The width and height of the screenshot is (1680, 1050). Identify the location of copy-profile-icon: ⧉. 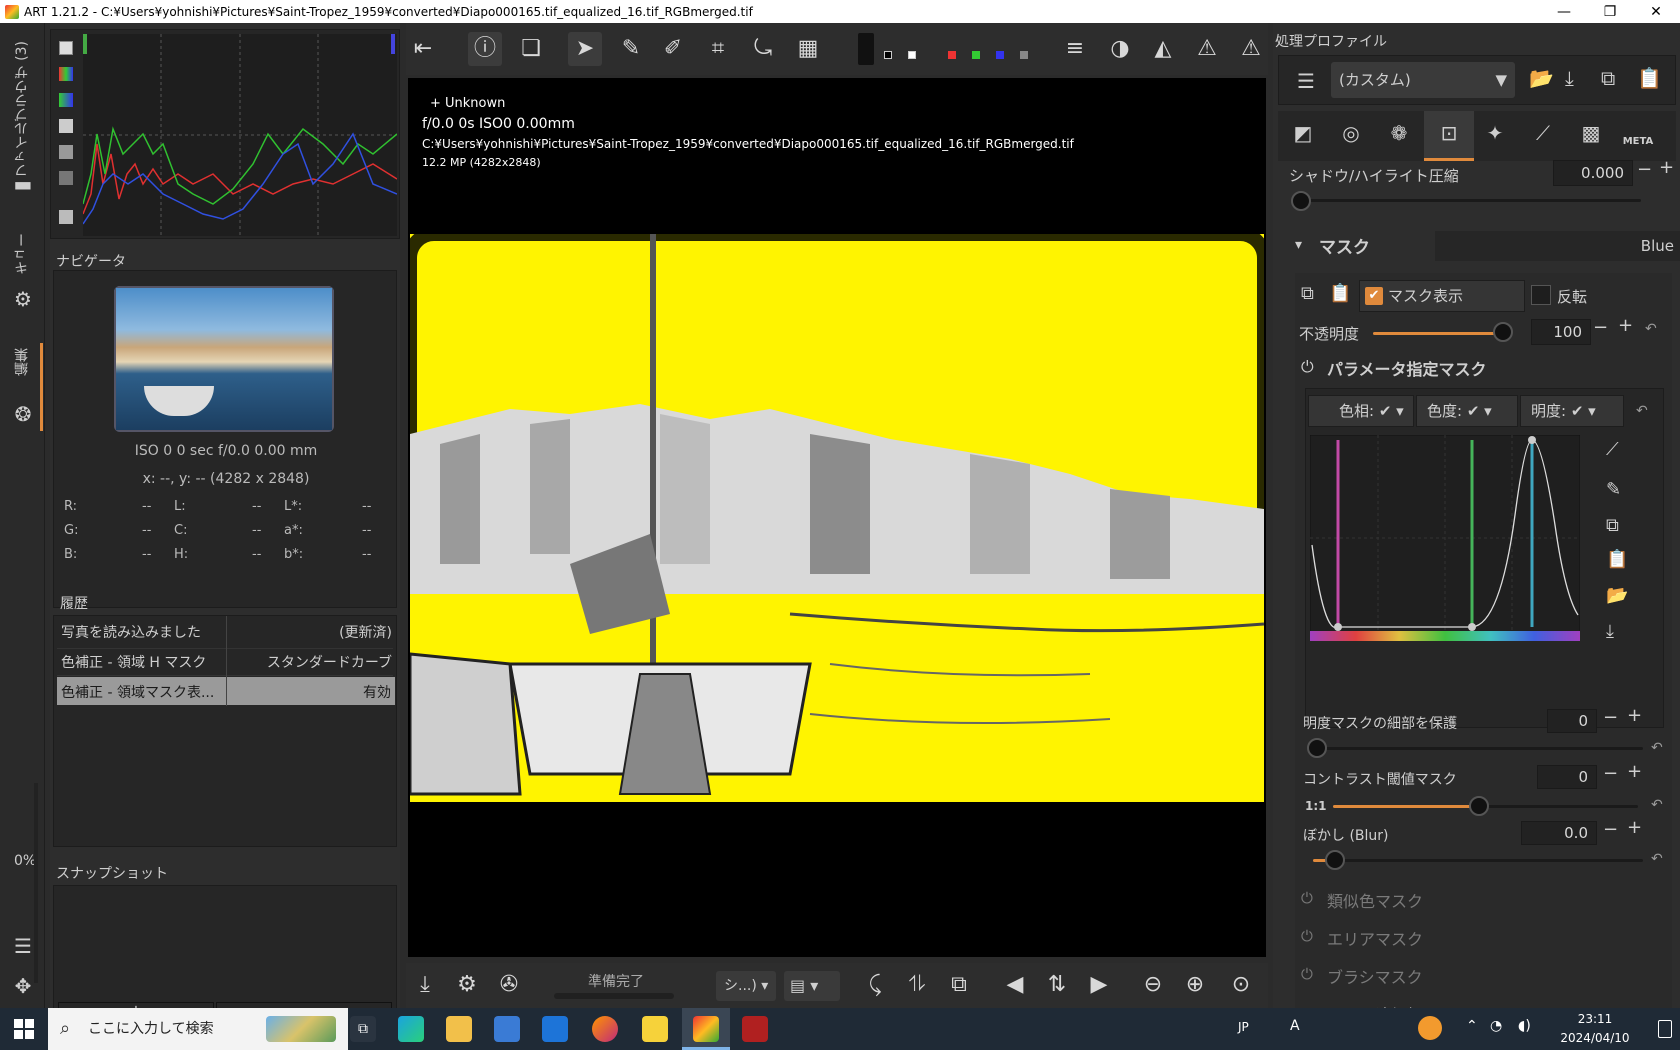
(1608, 78).